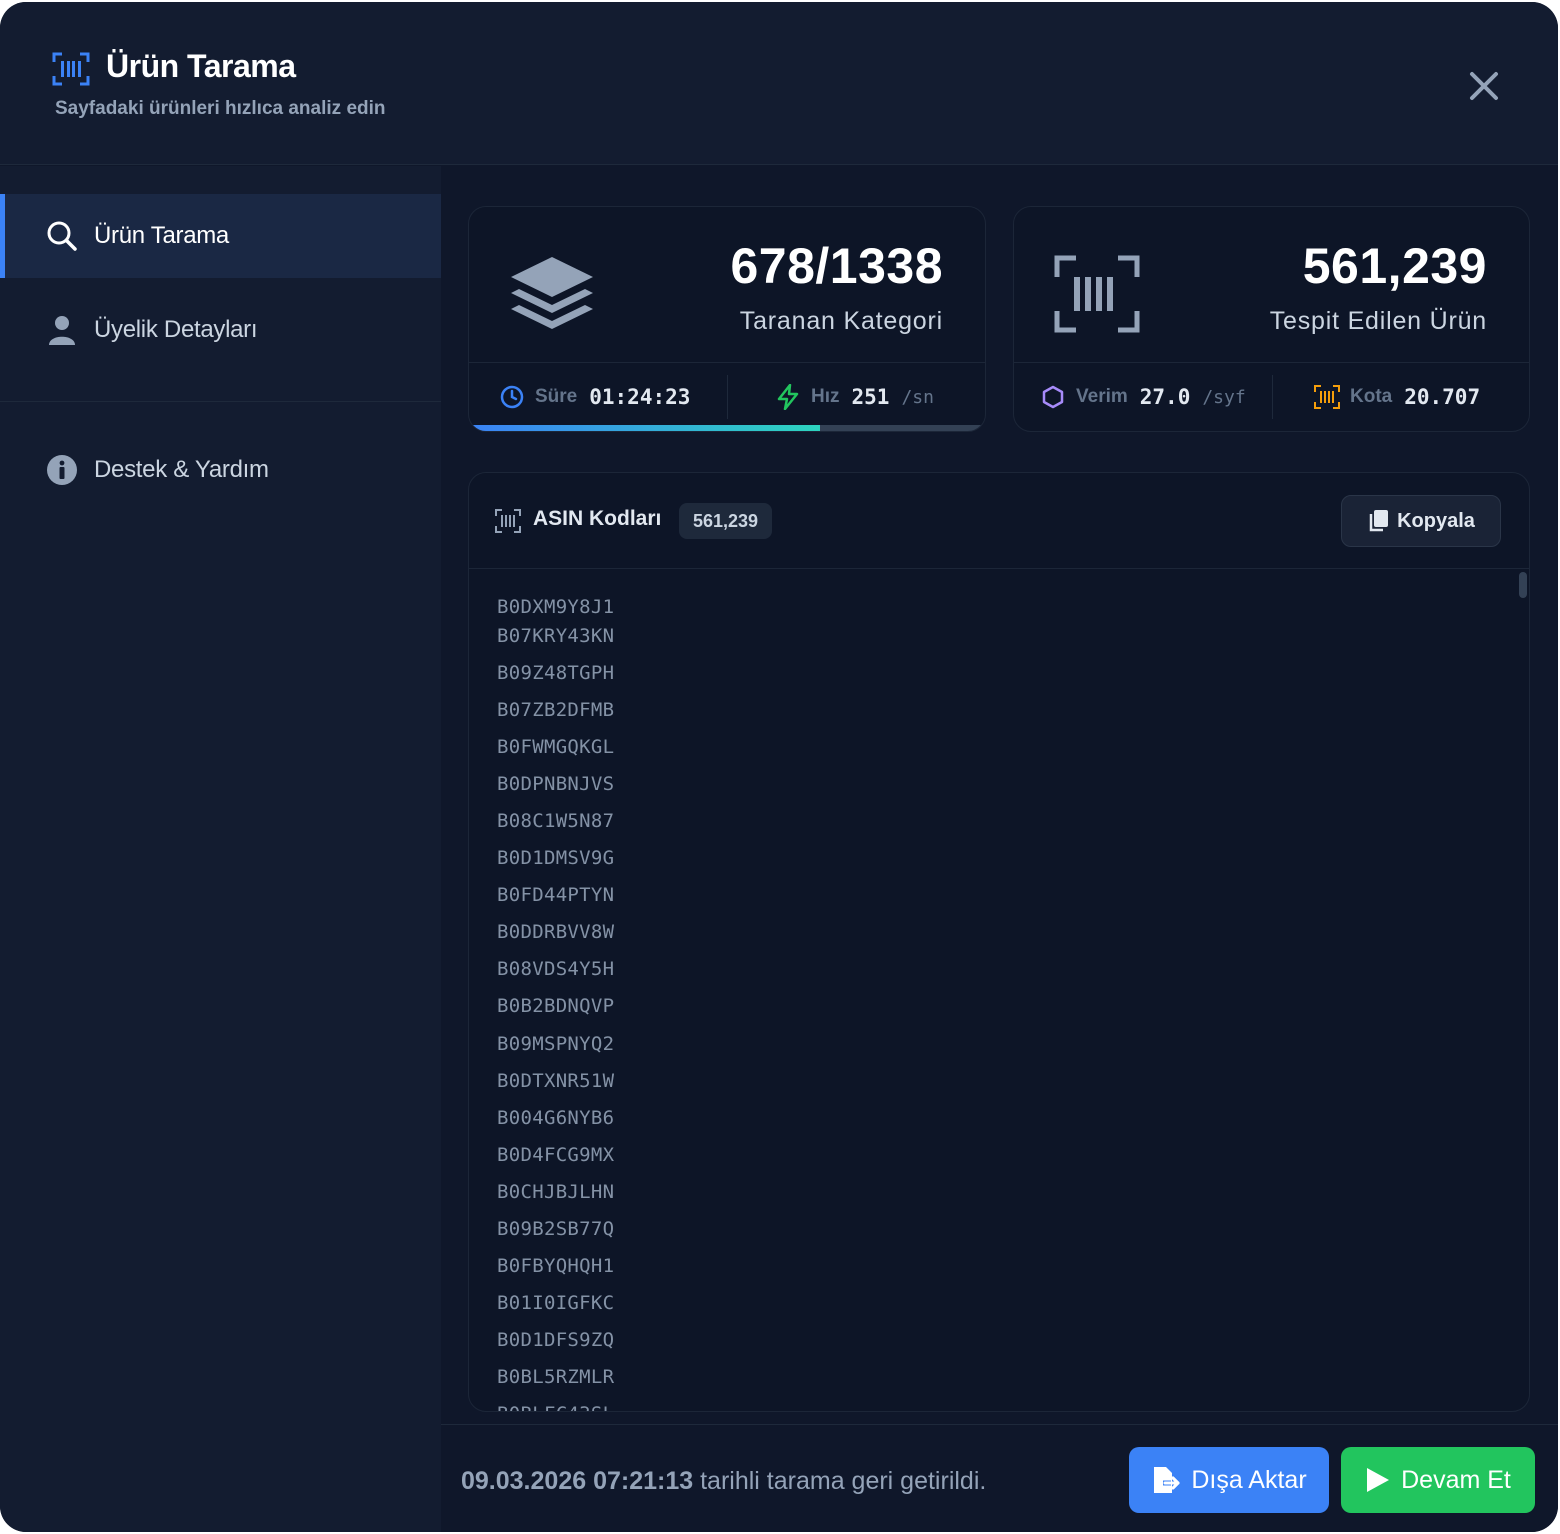 The image size is (1560, 1534). I want to click on products-metrics: Verim 27.0 /syf Kota 20.707, so click(1271, 396).